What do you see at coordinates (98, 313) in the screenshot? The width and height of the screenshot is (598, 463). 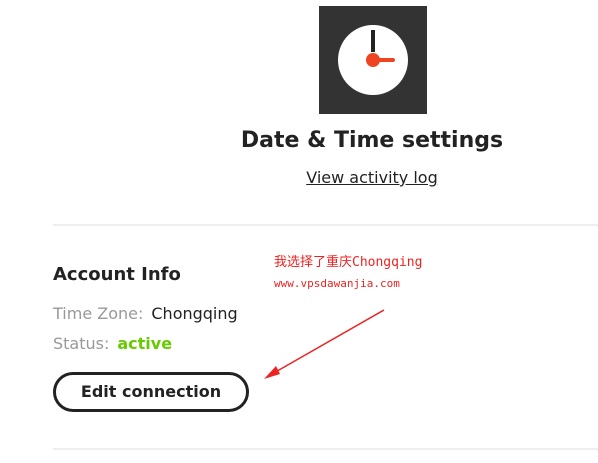 I see `time-zone-label: Time Zone:` at bounding box center [98, 313].